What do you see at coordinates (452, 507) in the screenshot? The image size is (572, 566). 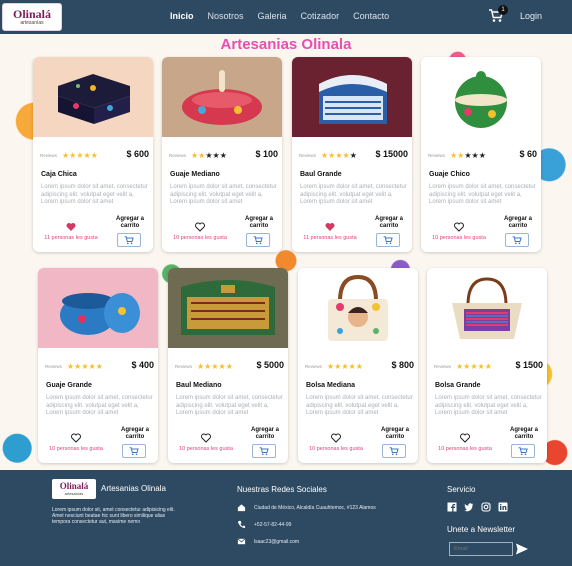 I see `facebook-icon` at bounding box center [452, 507].